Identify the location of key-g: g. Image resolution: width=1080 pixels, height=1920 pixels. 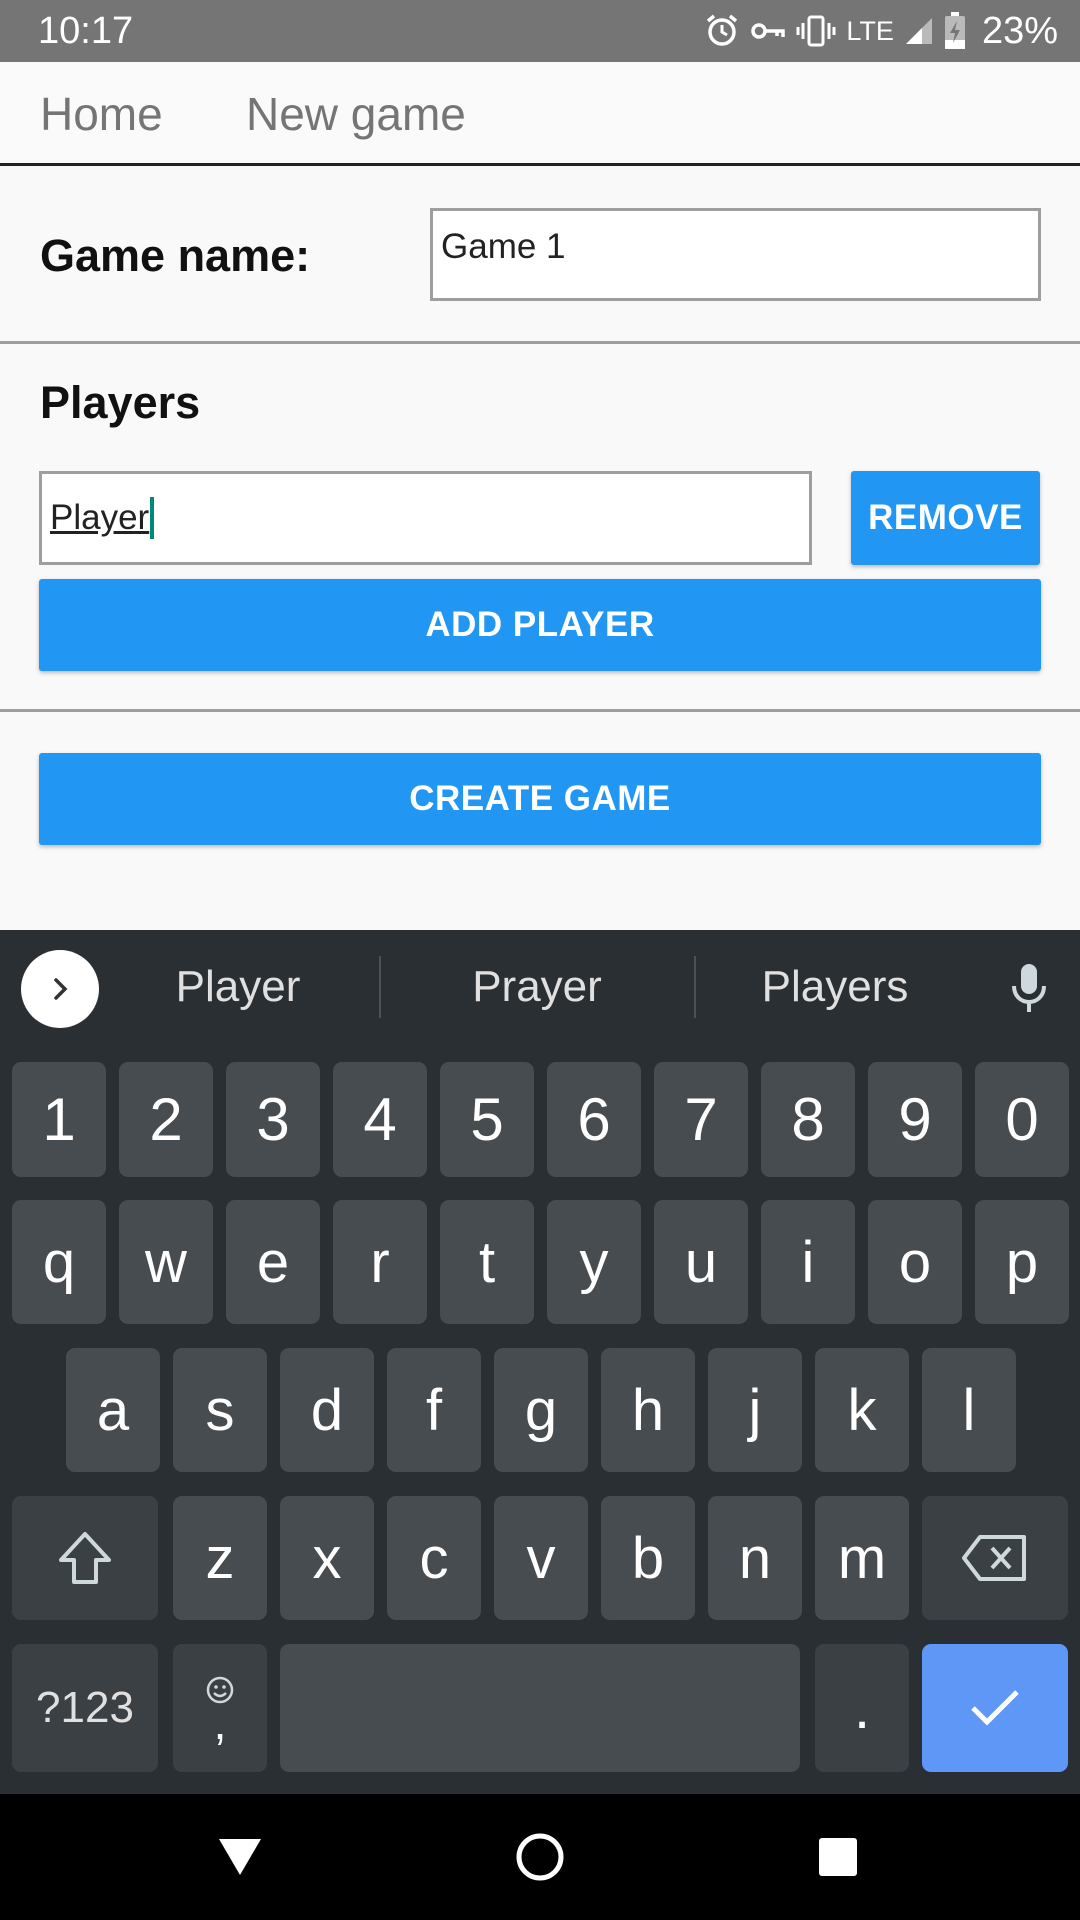
(541, 1410).